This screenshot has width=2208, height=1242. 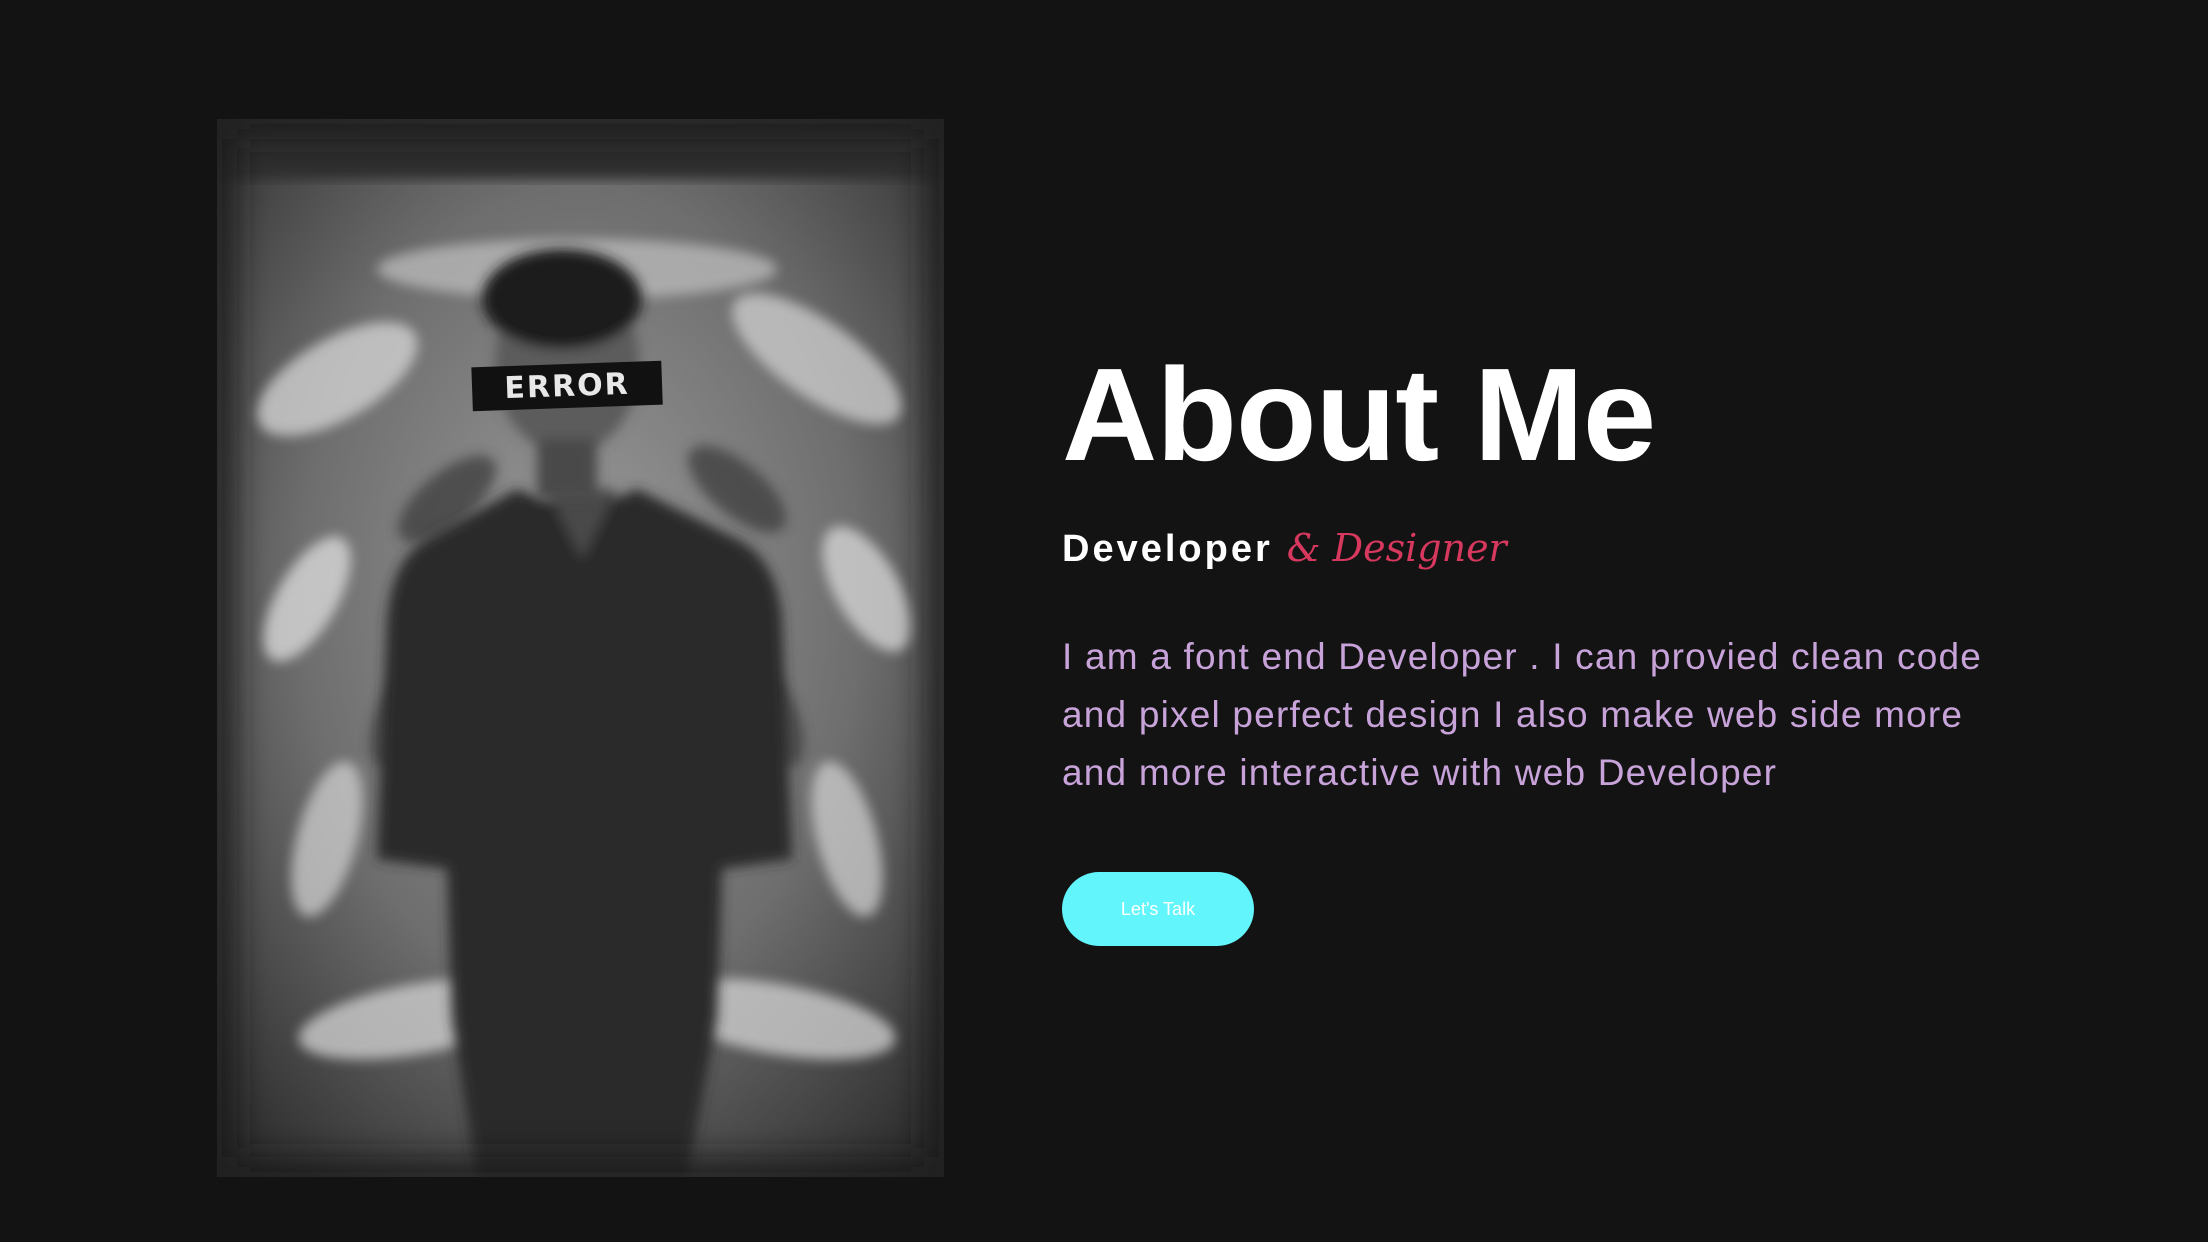 I want to click on subtitle-role: Developer, so click(x=1167, y=549).